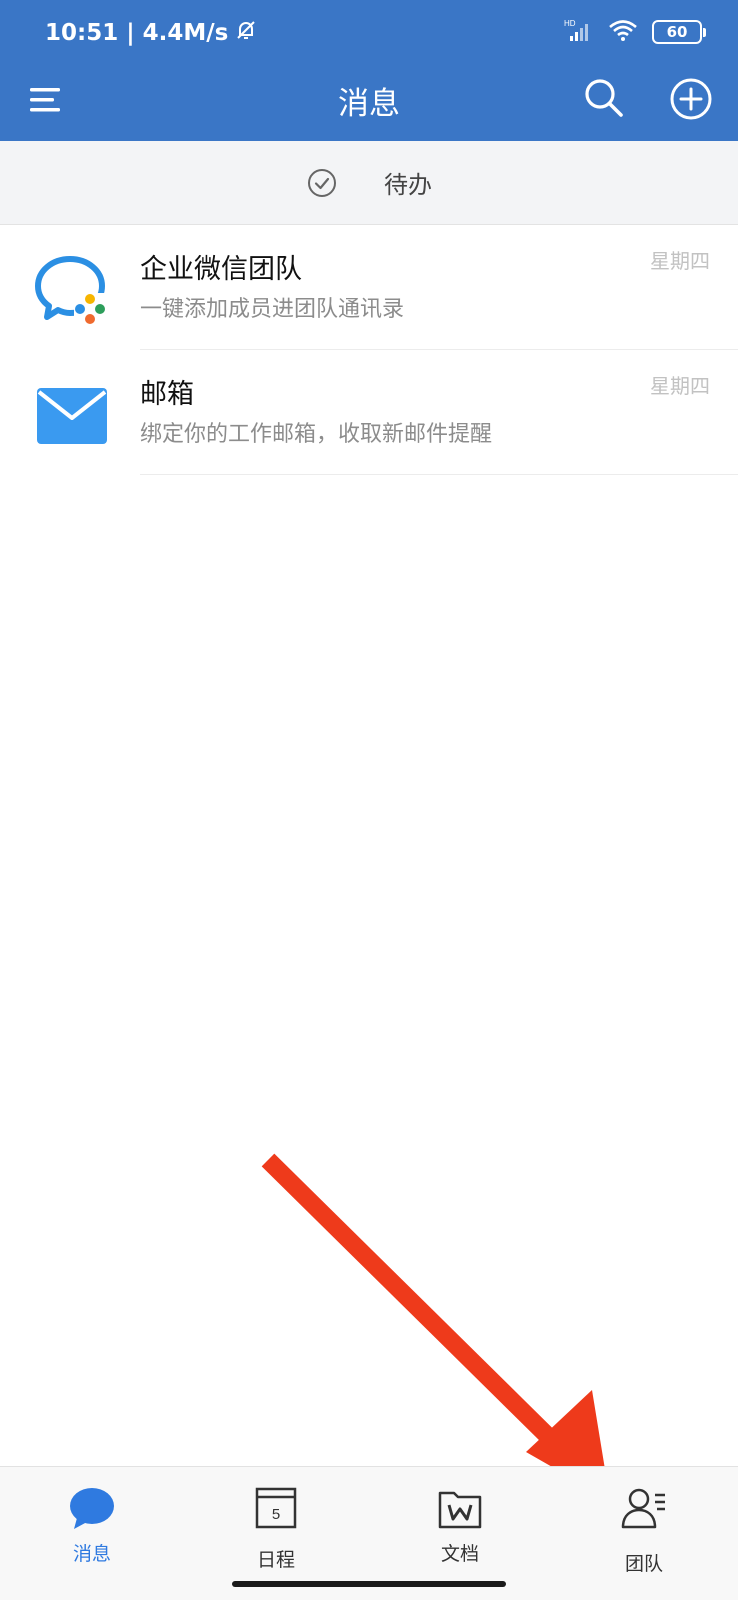  What do you see at coordinates (72, 291) in the screenshot?
I see `wecom-team-logo-icon` at bounding box center [72, 291].